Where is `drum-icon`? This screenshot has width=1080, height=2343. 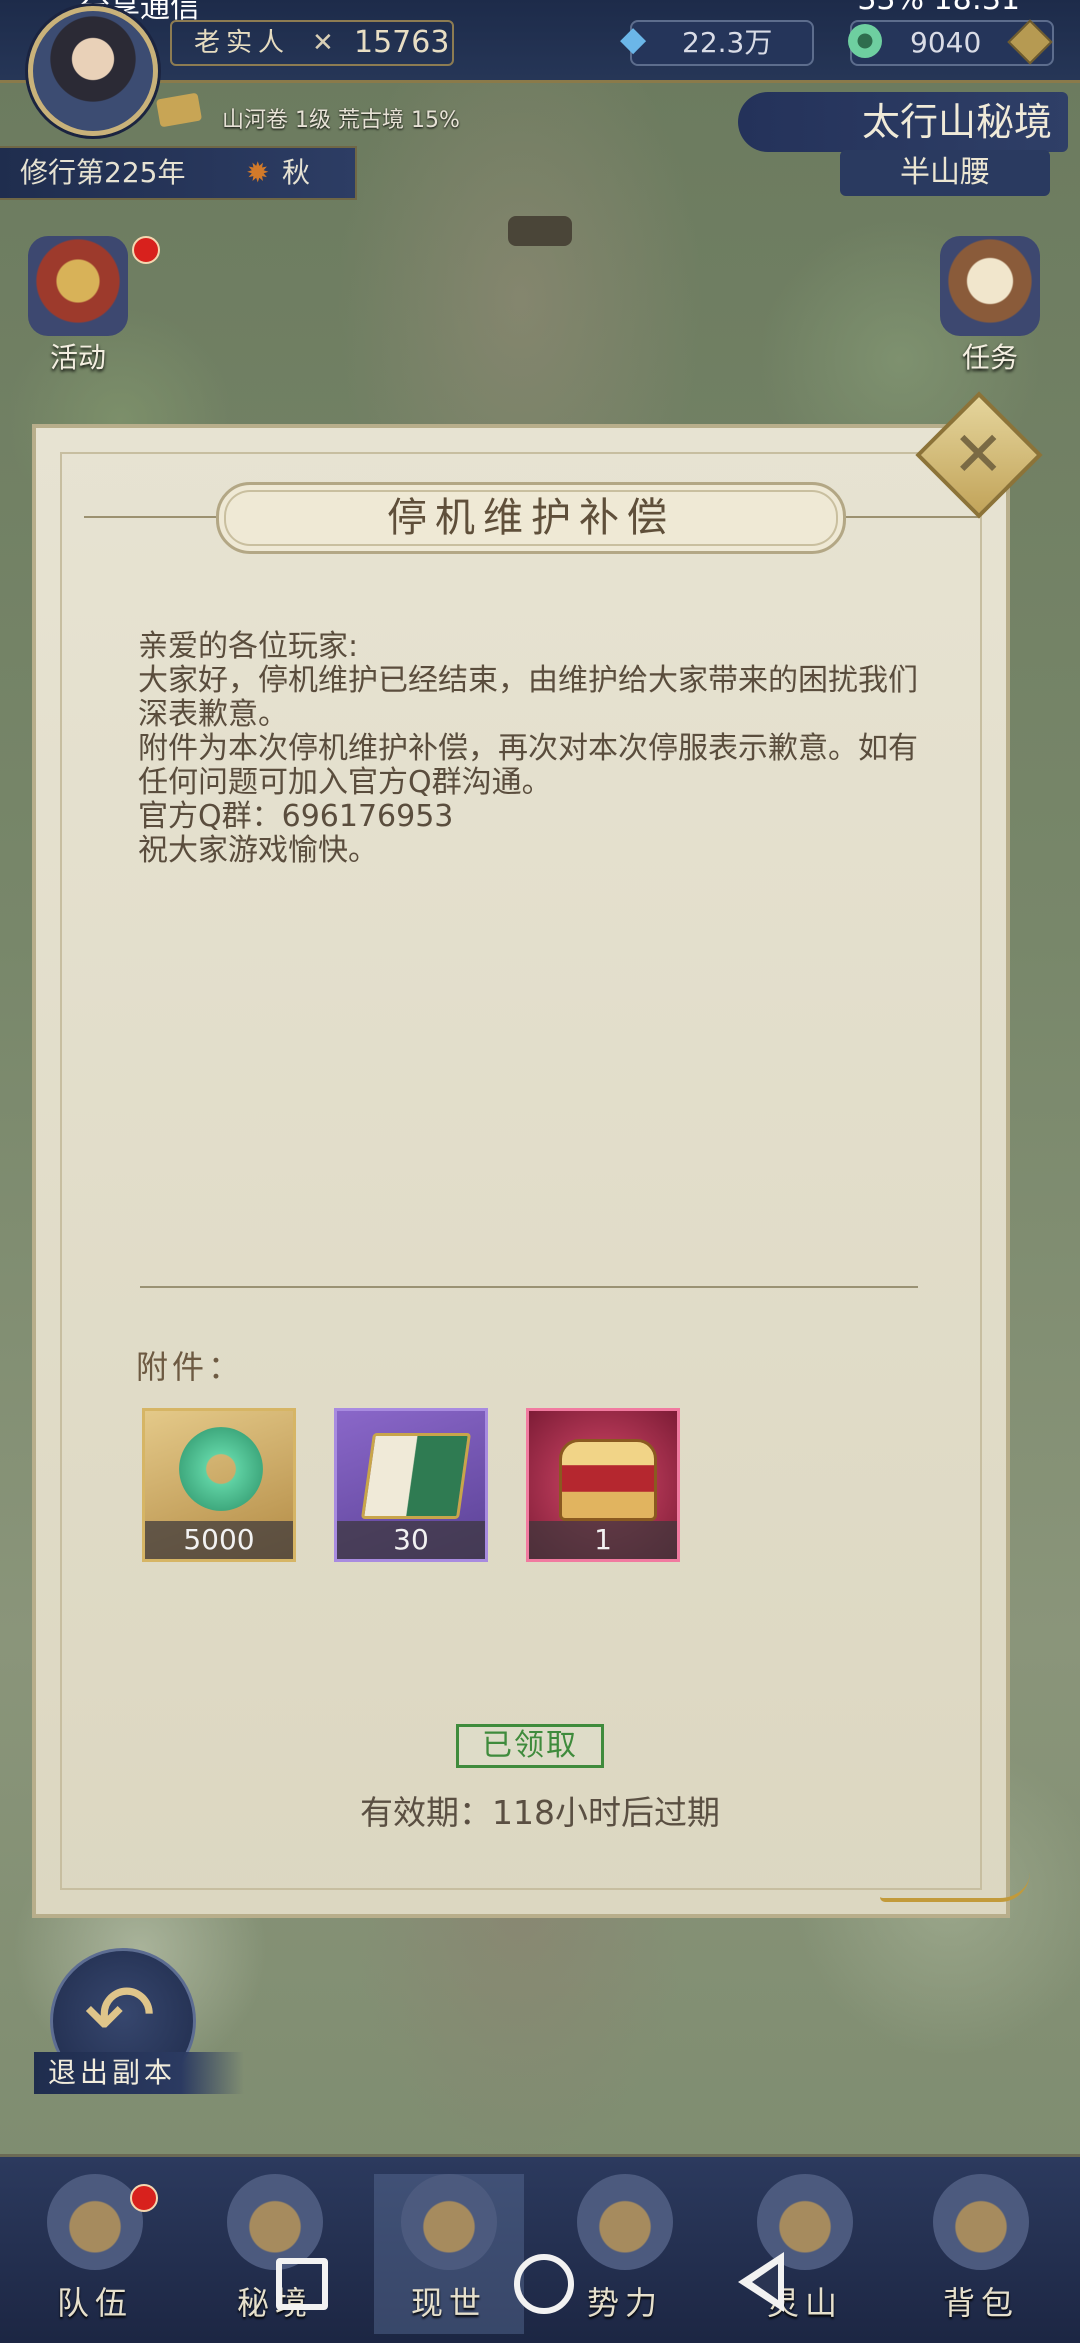 drum-icon is located at coordinates (78, 286).